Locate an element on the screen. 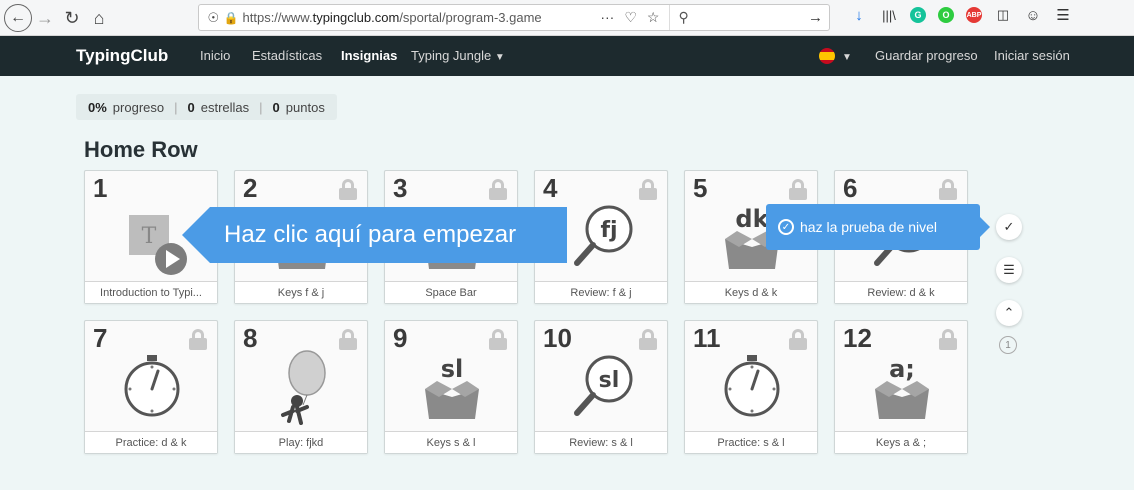 The image size is (1134, 490). library-icon: |||\ is located at coordinates (889, 15).